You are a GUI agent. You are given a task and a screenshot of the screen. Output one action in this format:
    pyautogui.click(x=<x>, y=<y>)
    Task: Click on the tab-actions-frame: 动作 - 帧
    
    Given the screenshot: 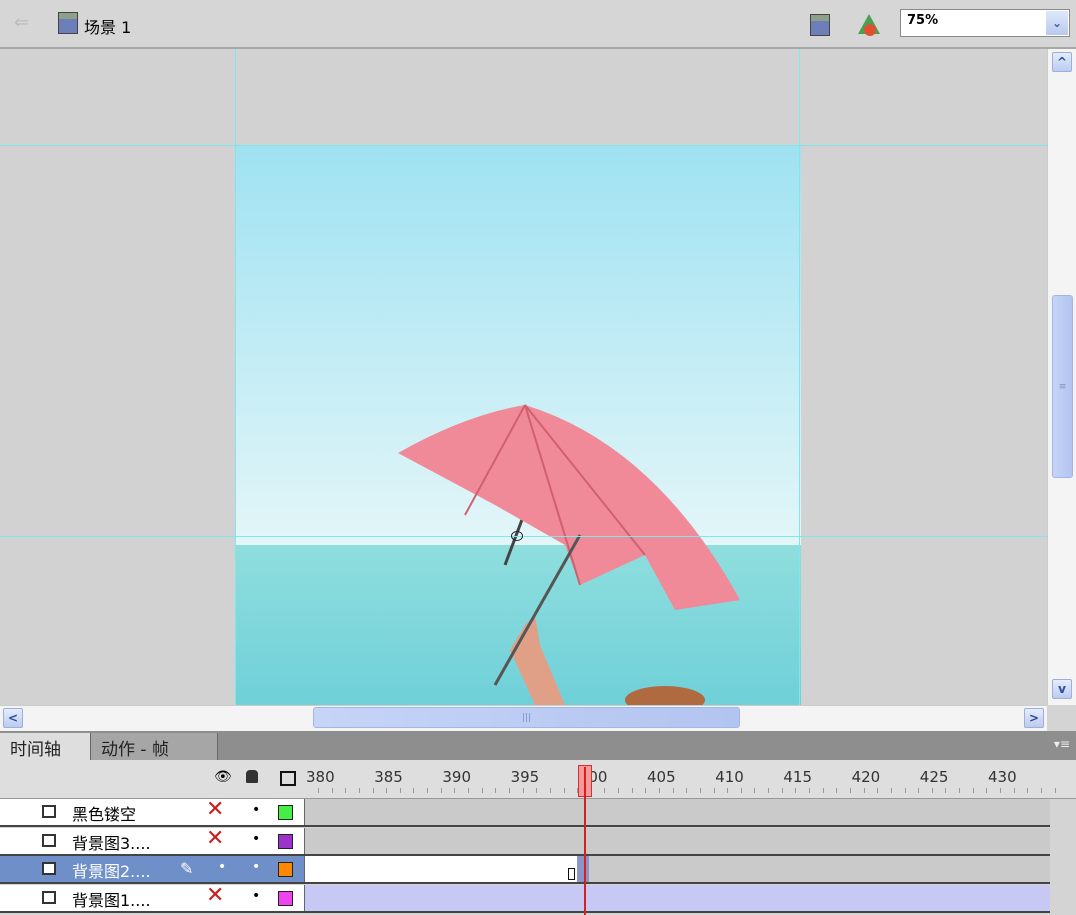 What is the action you would take?
    pyautogui.click(x=154, y=746)
    